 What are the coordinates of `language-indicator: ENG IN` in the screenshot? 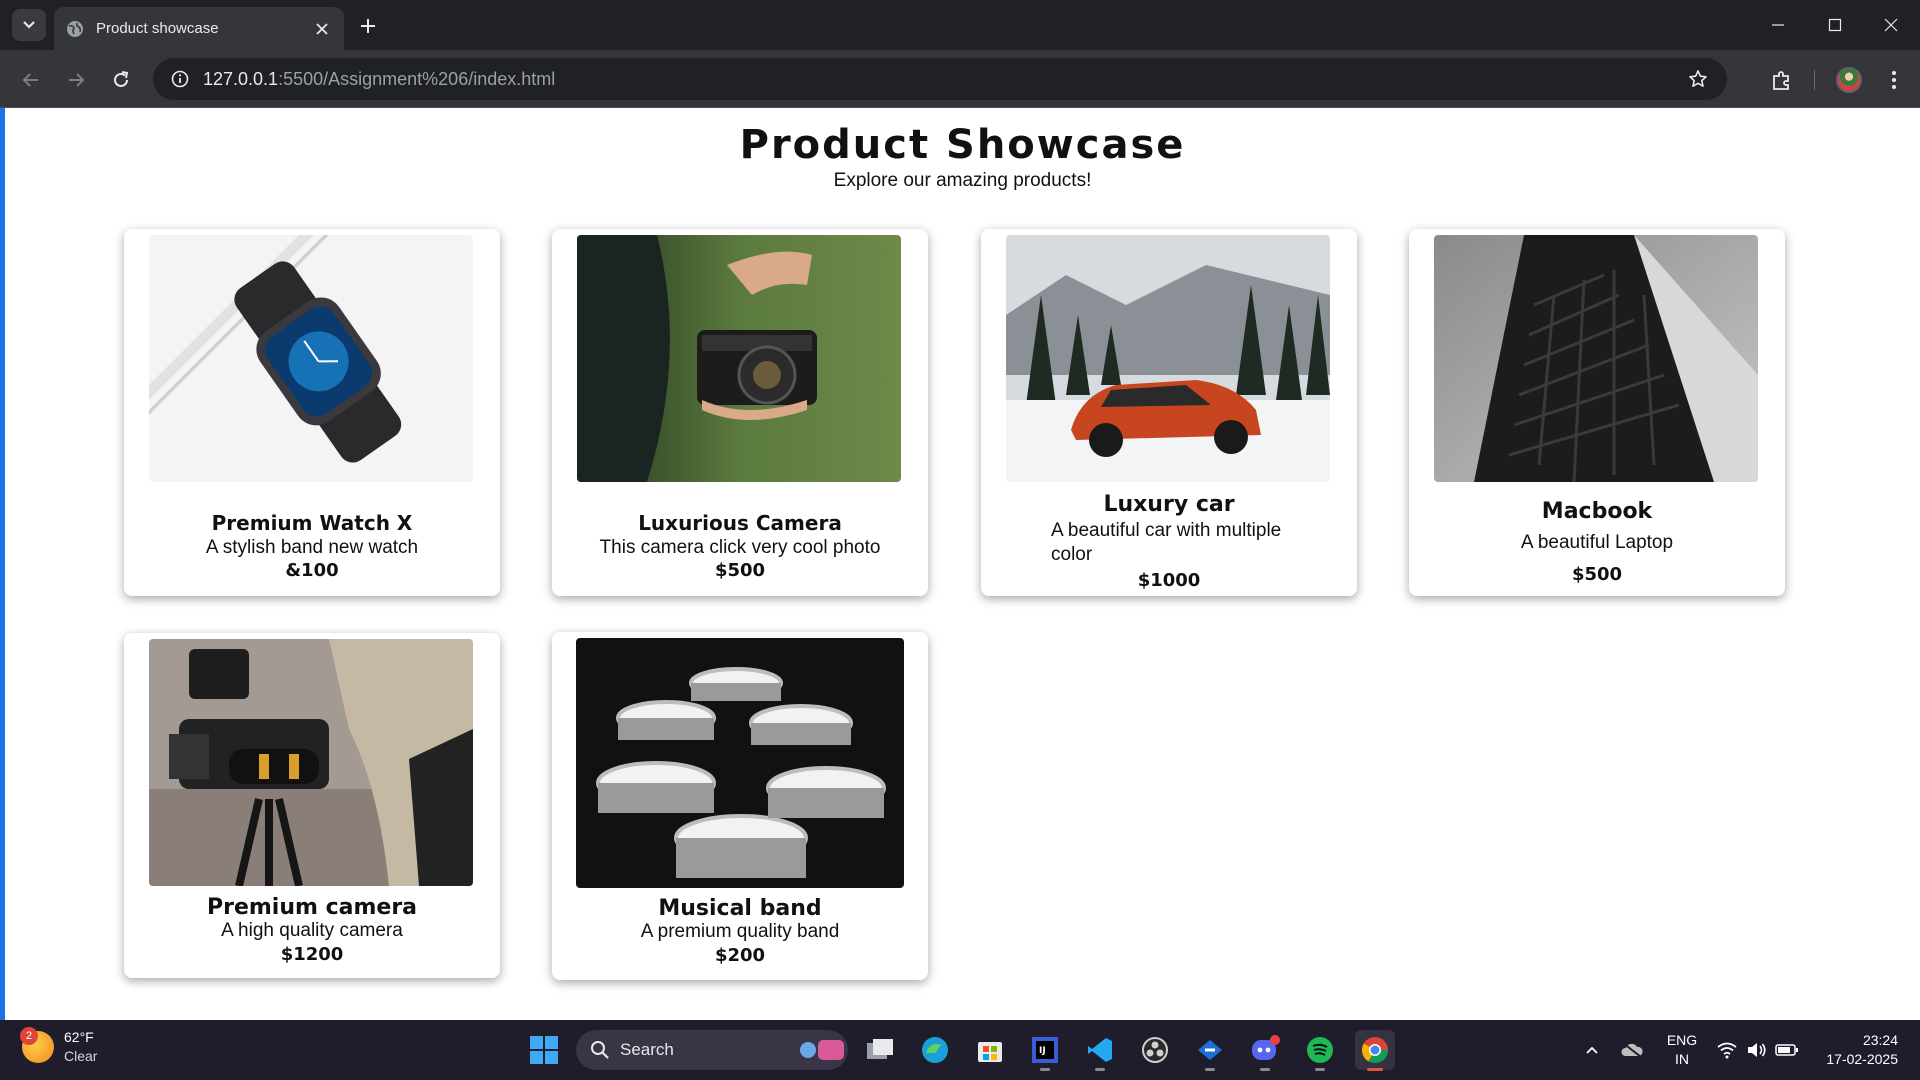 It's located at (1682, 1050).